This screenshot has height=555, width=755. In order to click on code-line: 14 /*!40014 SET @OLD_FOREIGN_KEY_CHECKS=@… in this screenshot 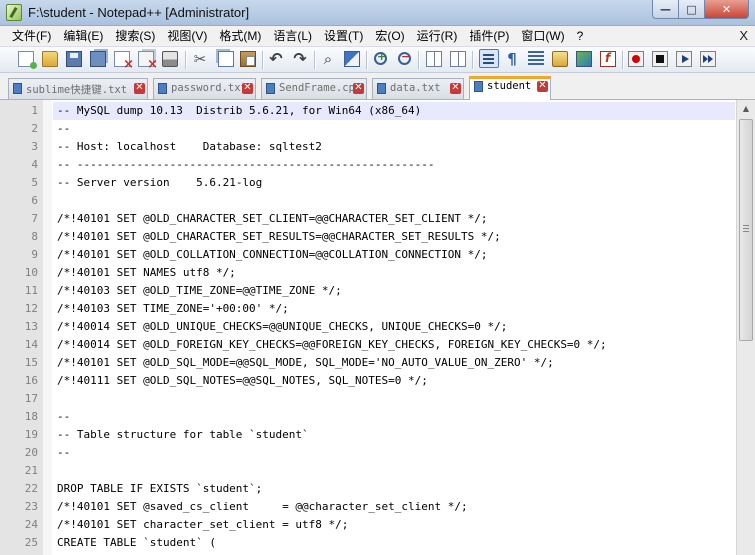, I will do `click(367, 345)`.